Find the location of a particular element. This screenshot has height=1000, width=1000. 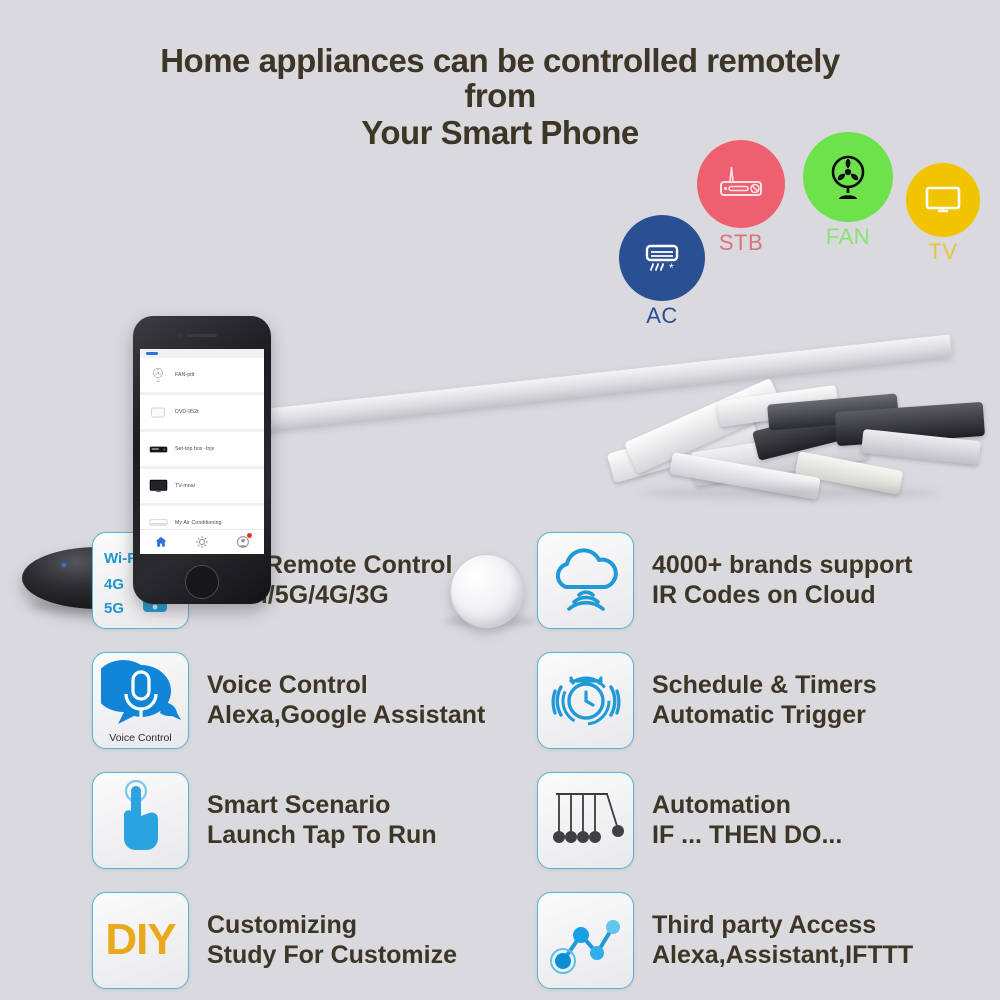

feature-line-2: Study For Customize is located at coordinates (332, 955).